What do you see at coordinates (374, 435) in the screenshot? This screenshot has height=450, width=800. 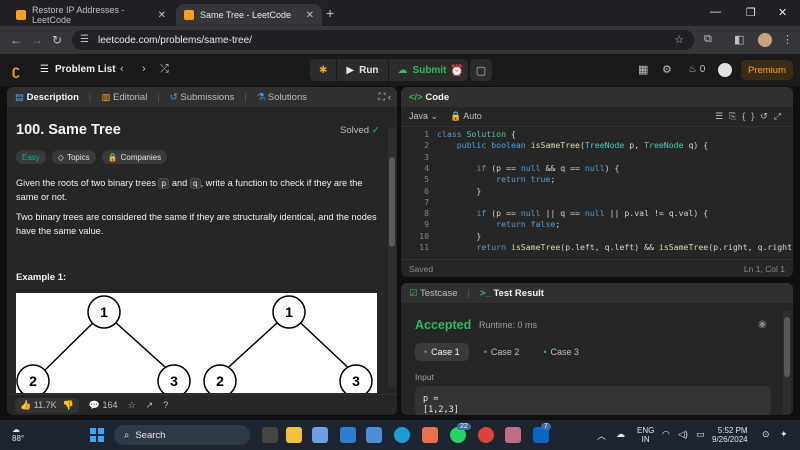 I see `calendar-icon` at bounding box center [374, 435].